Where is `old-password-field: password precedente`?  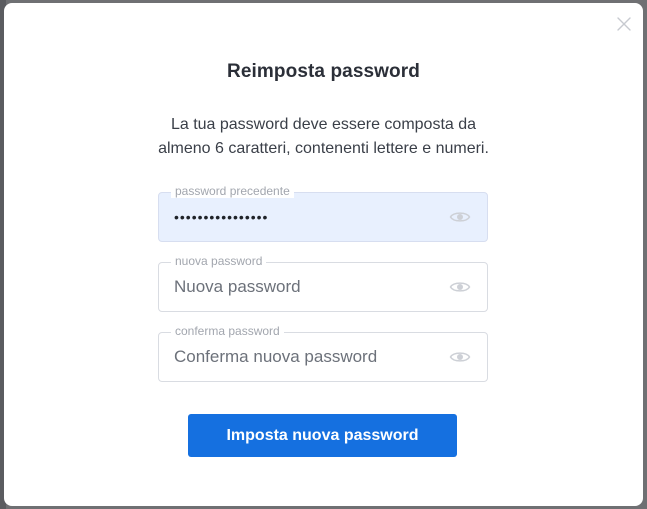
old-password-field: password precedente is located at coordinates (323, 213).